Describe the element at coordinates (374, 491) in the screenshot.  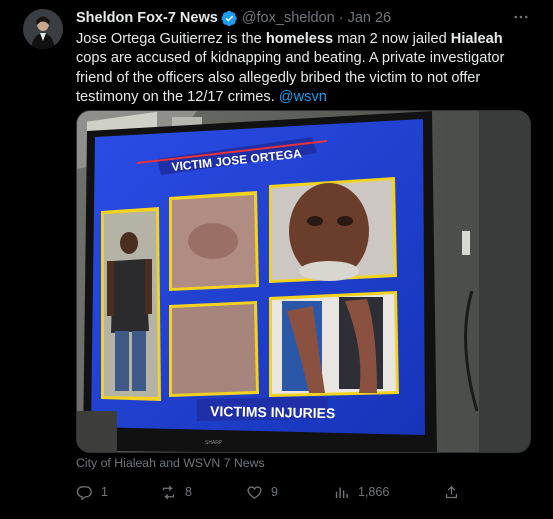
I see `view-count: 1,866` at that location.